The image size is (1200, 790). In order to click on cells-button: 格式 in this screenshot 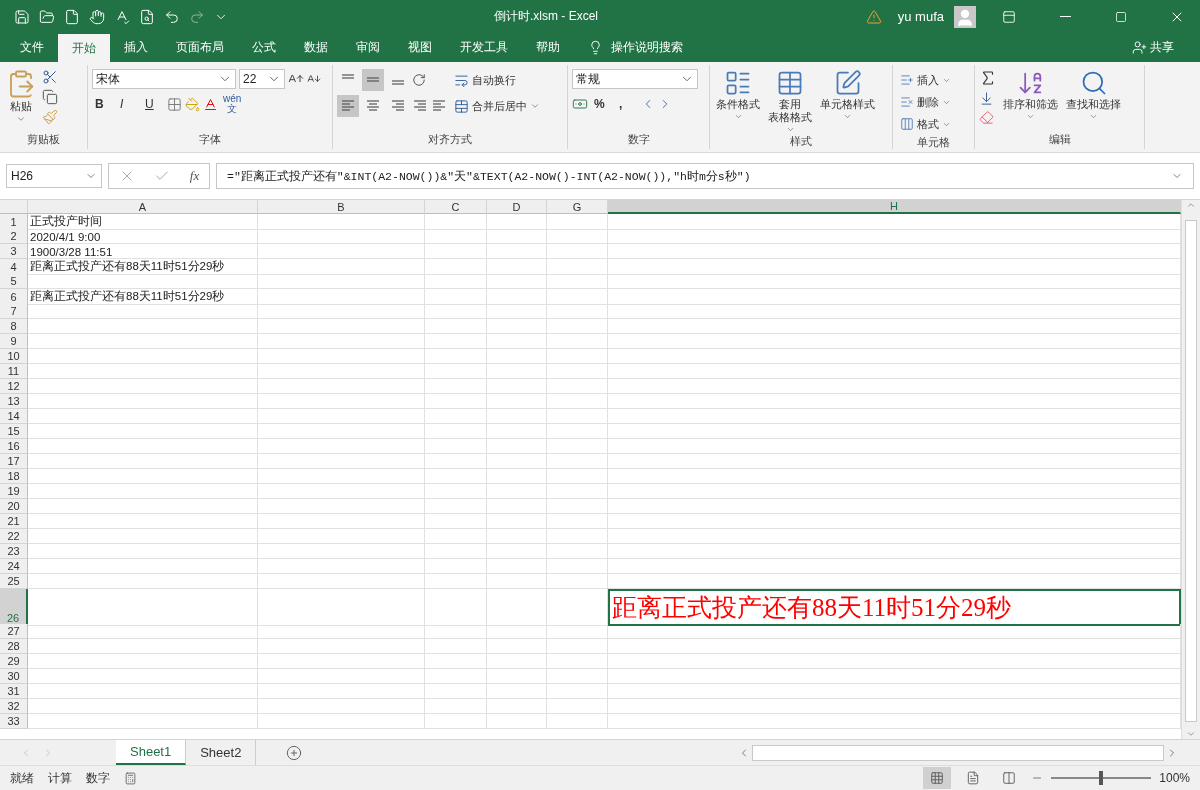, I will do `click(925, 124)`.